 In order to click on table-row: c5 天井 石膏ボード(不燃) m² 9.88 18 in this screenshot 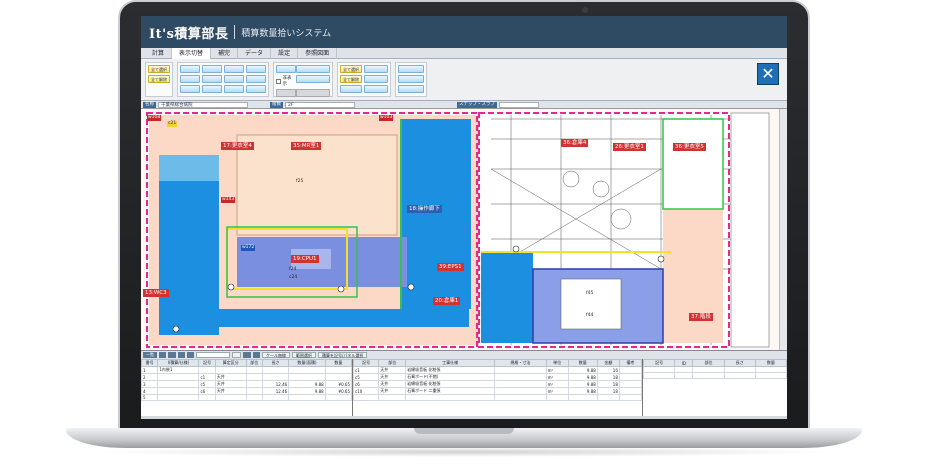, I will do `click(497, 377)`.